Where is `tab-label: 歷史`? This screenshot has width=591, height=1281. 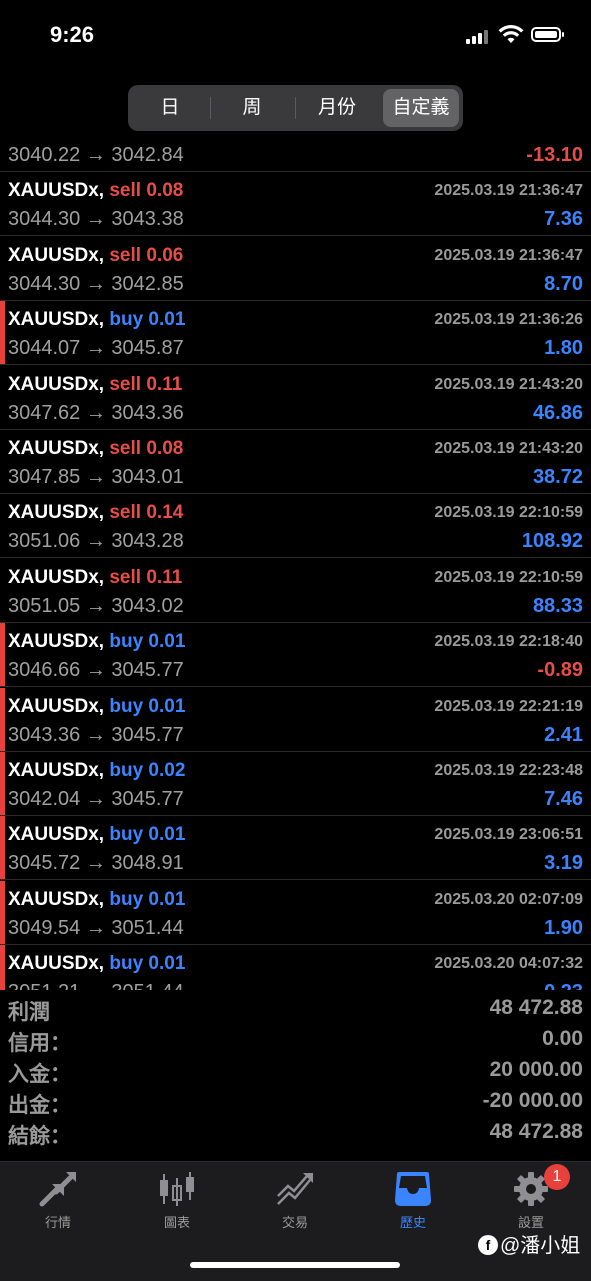 tab-label: 歷史 is located at coordinates (412, 1222).